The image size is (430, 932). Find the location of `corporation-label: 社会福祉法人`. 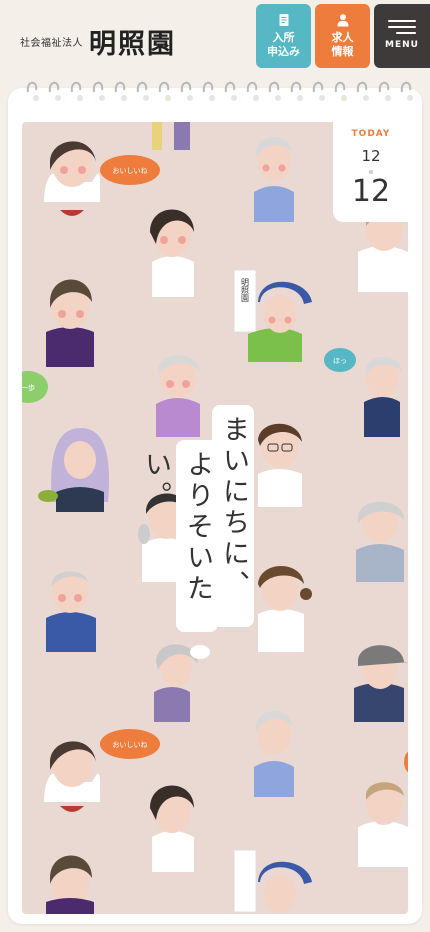

corporation-label: 社会福祉法人 is located at coordinates (51, 43).